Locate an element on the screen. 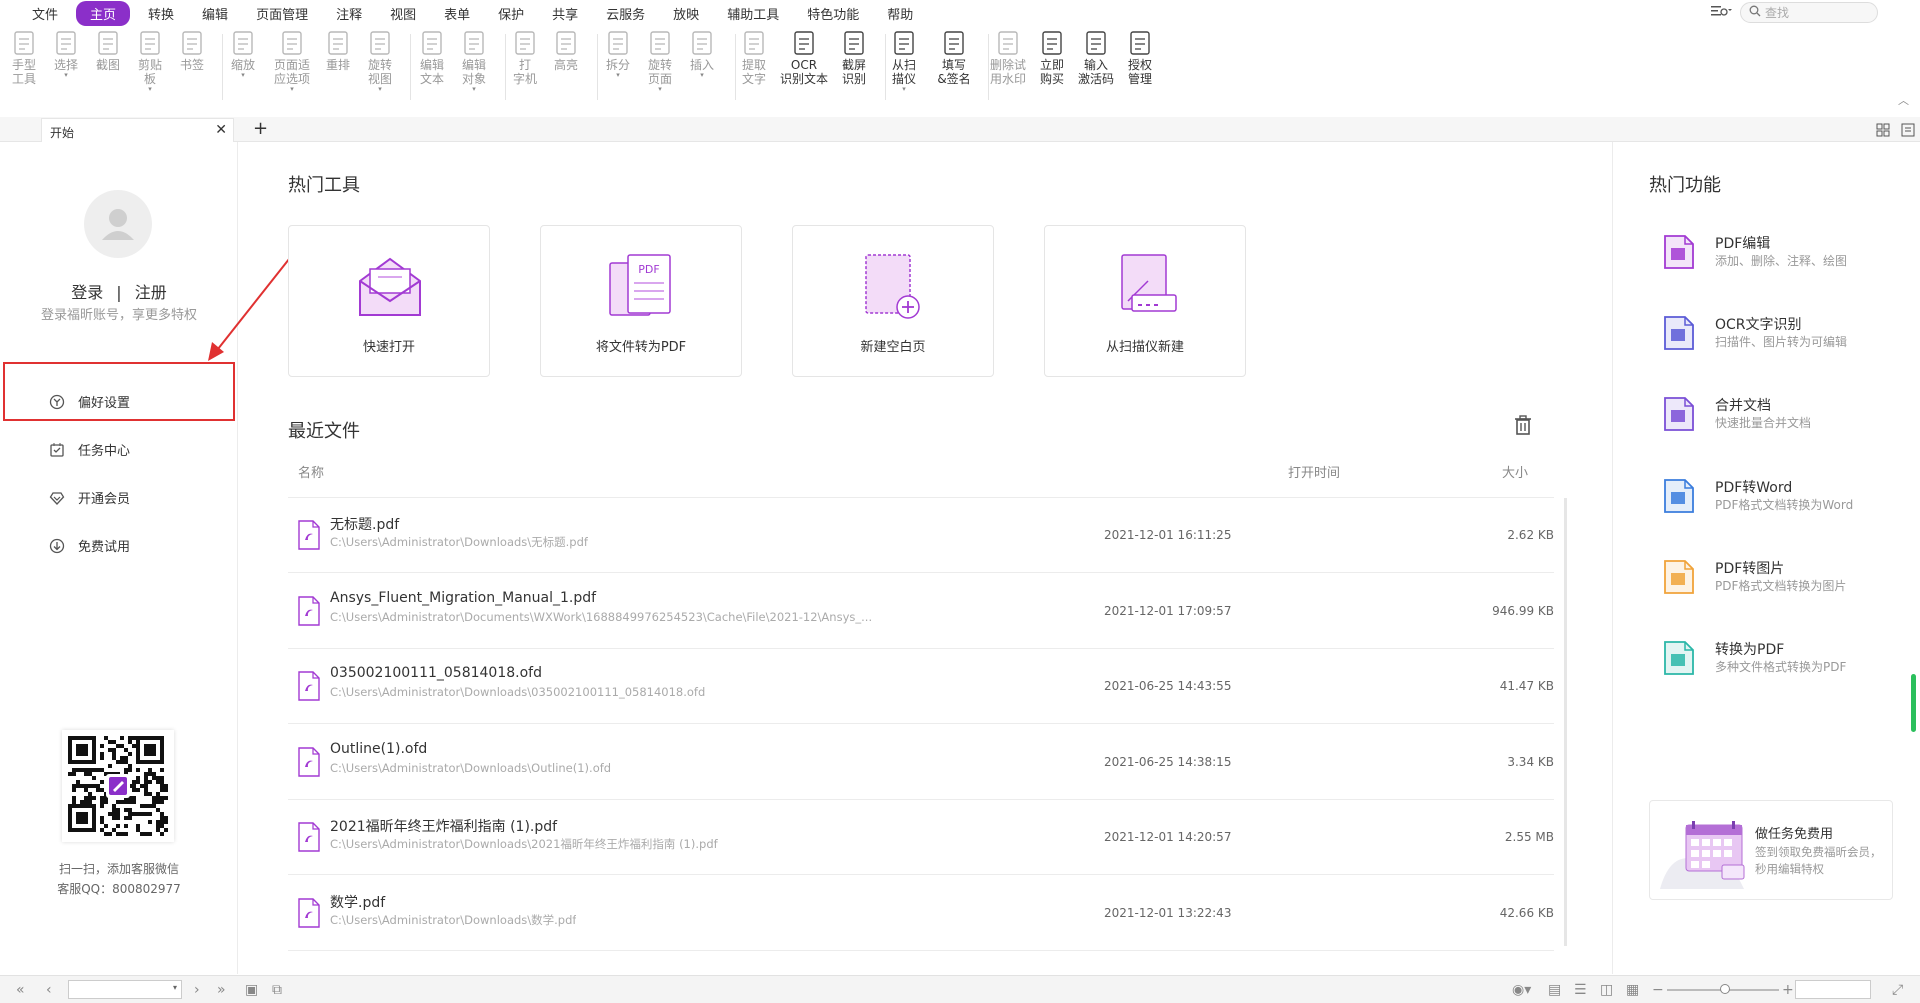 This screenshot has height=1003, width=1920. hot-feature-item: PDF编辑 添加、删除、注释、绘图 is located at coordinates (1783, 255).